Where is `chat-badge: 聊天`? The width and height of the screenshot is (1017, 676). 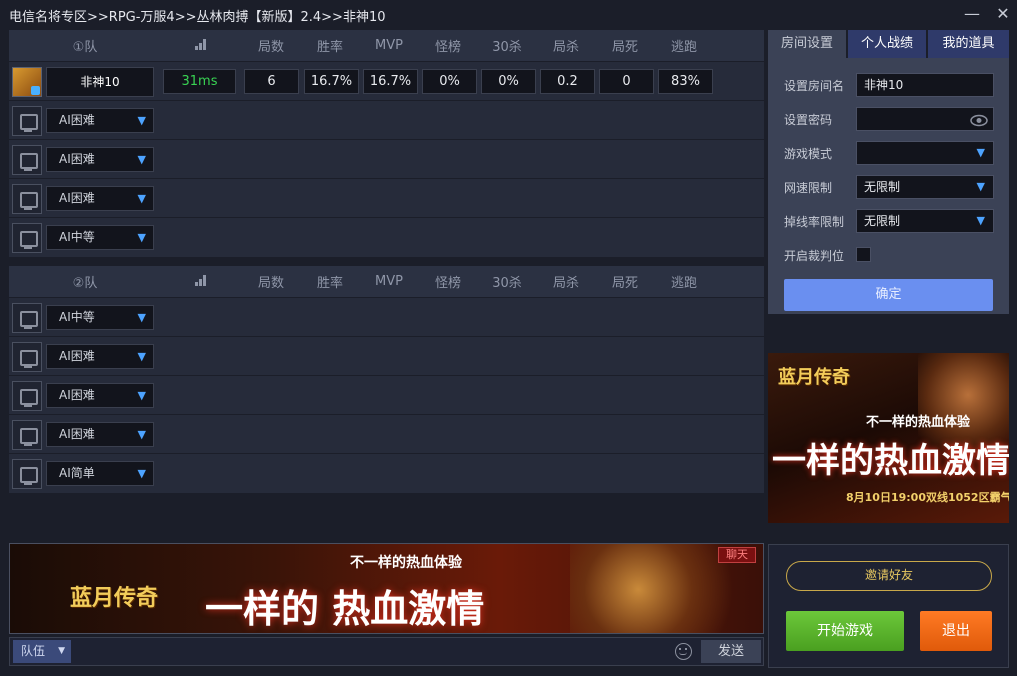 chat-badge: 聊天 is located at coordinates (737, 555).